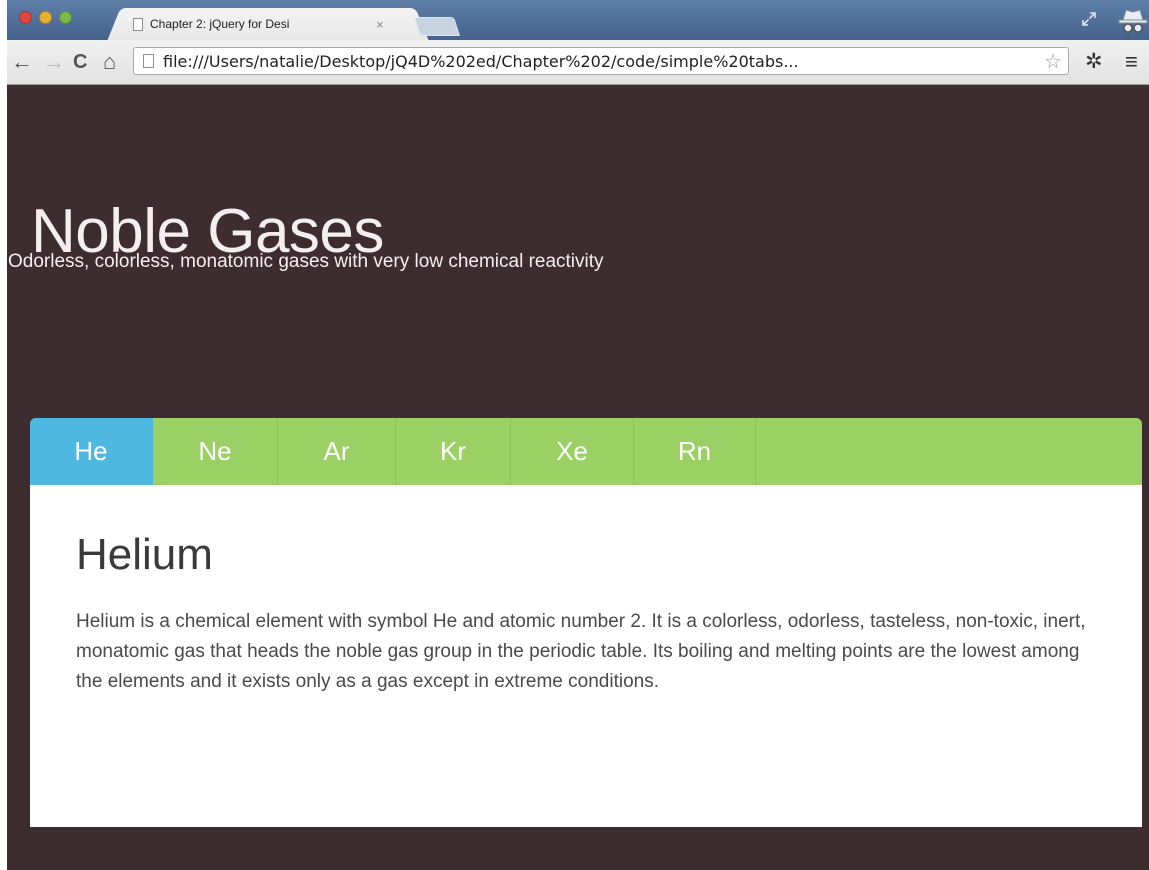  I want to click on tab-rn: Rn, so click(695, 451).